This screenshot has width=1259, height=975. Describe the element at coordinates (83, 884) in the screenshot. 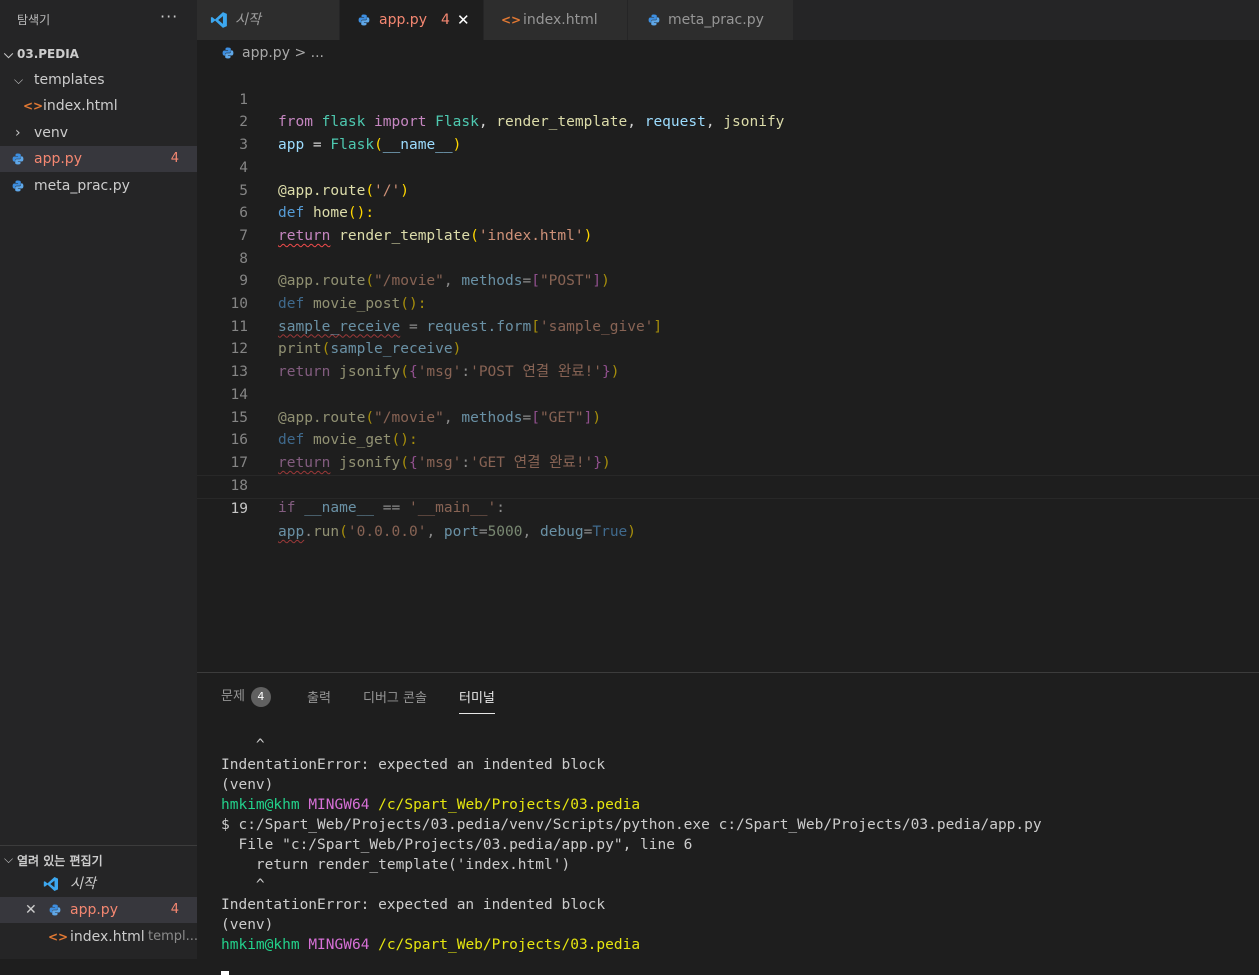

I see `open-editor-label: 시작` at that location.